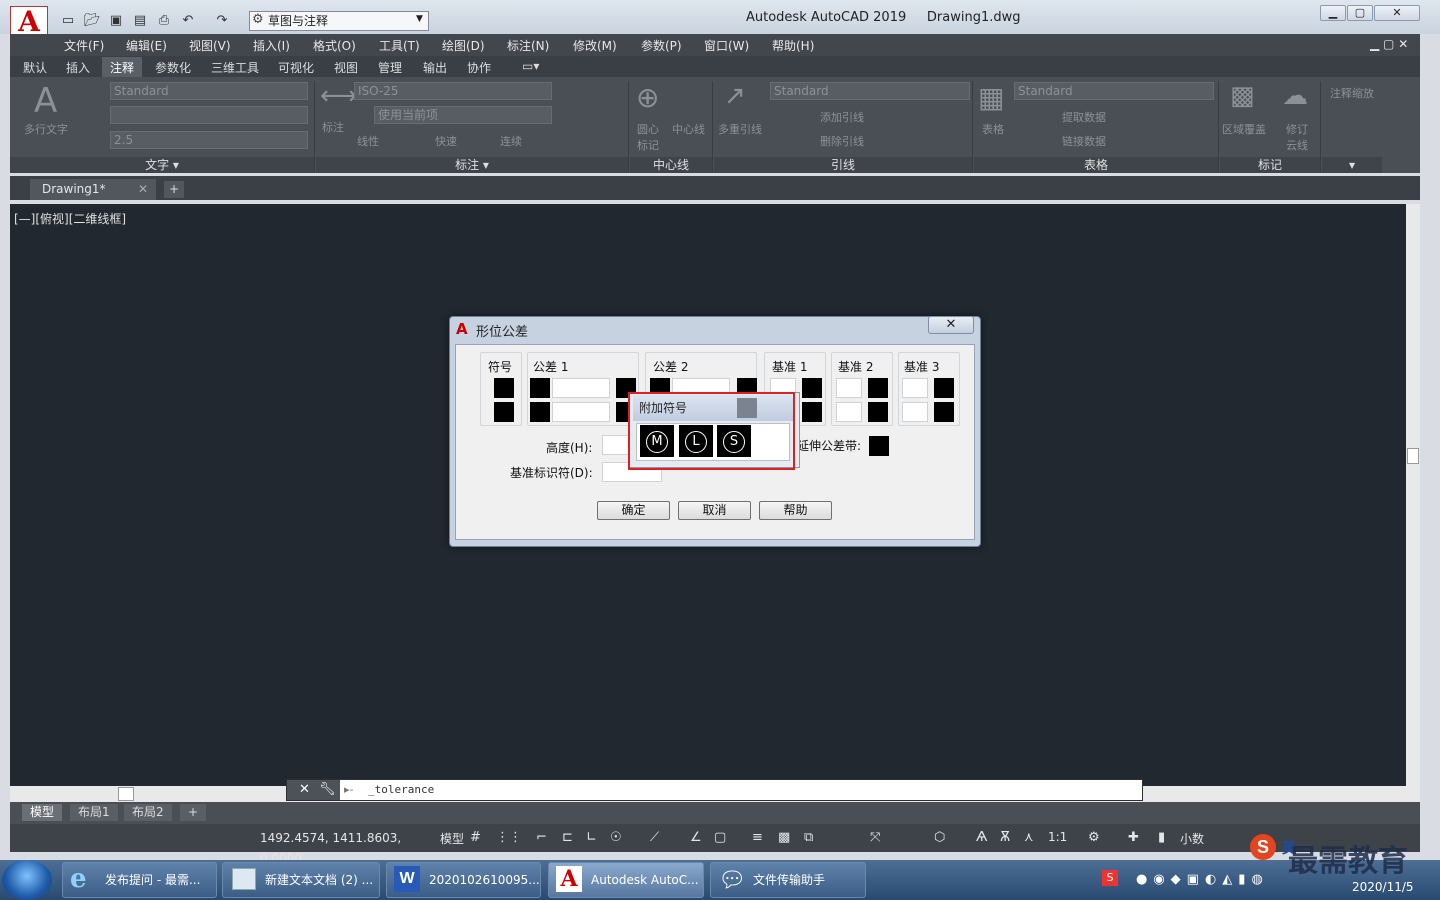 The height and width of the screenshot is (900, 1440). I want to click on selection-cycling-icon: ⧉, so click(808, 837).